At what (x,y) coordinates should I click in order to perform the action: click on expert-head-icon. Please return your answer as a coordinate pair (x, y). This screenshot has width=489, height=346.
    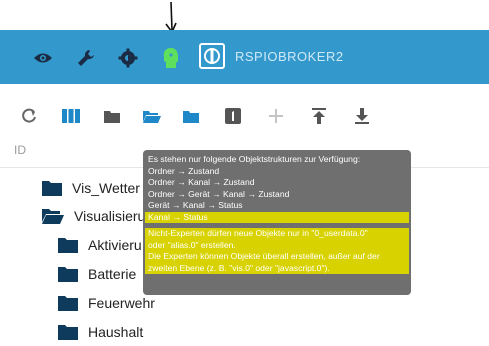
    Looking at the image, I should click on (171, 58).